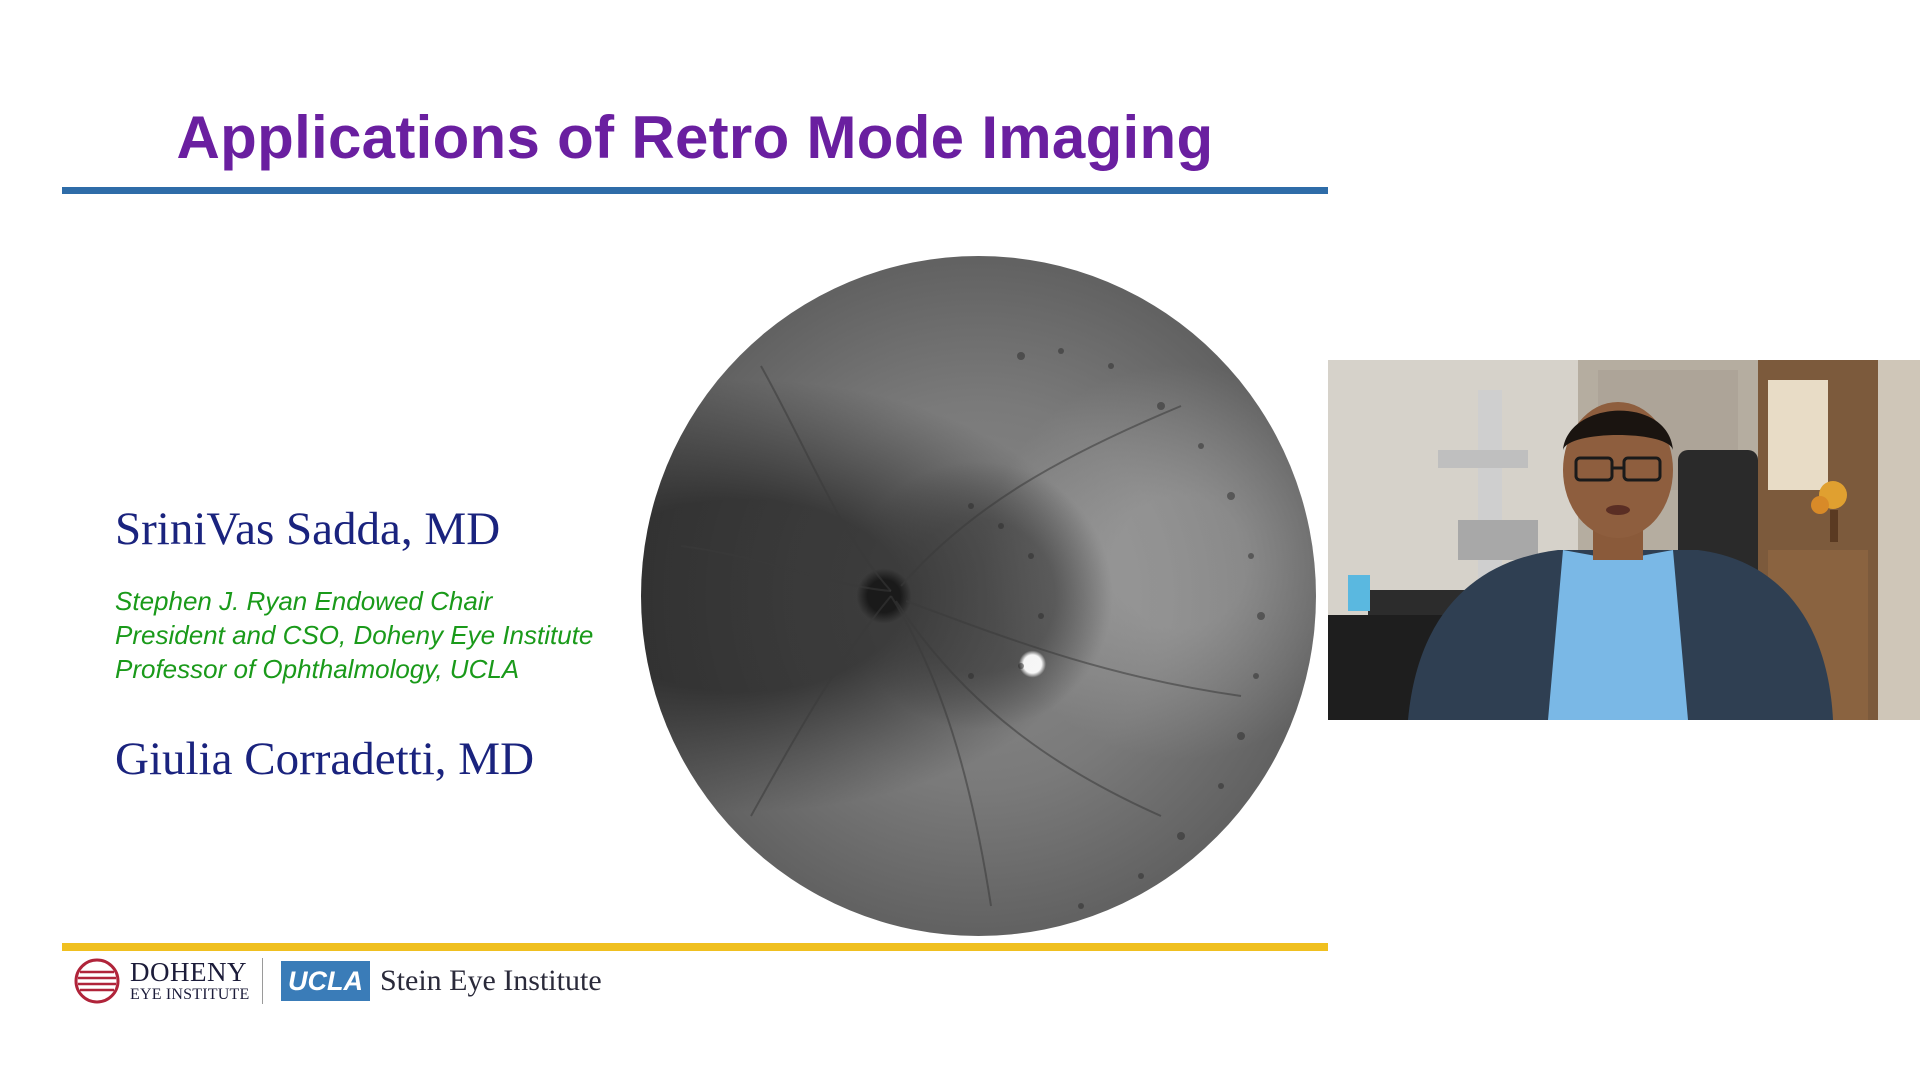 This screenshot has height=1080, width=1920. What do you see at coordinates (695, 190) in the screenshot?
I see `title-divider` at bounding box center [695, 190].